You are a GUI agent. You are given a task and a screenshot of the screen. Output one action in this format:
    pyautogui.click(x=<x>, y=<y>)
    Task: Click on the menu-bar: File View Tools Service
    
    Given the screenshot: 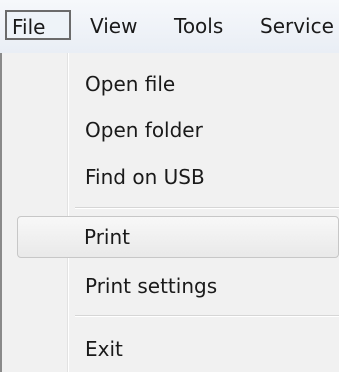 What is the action you would take?
    pyautogui.click(x=169, y=27)
    